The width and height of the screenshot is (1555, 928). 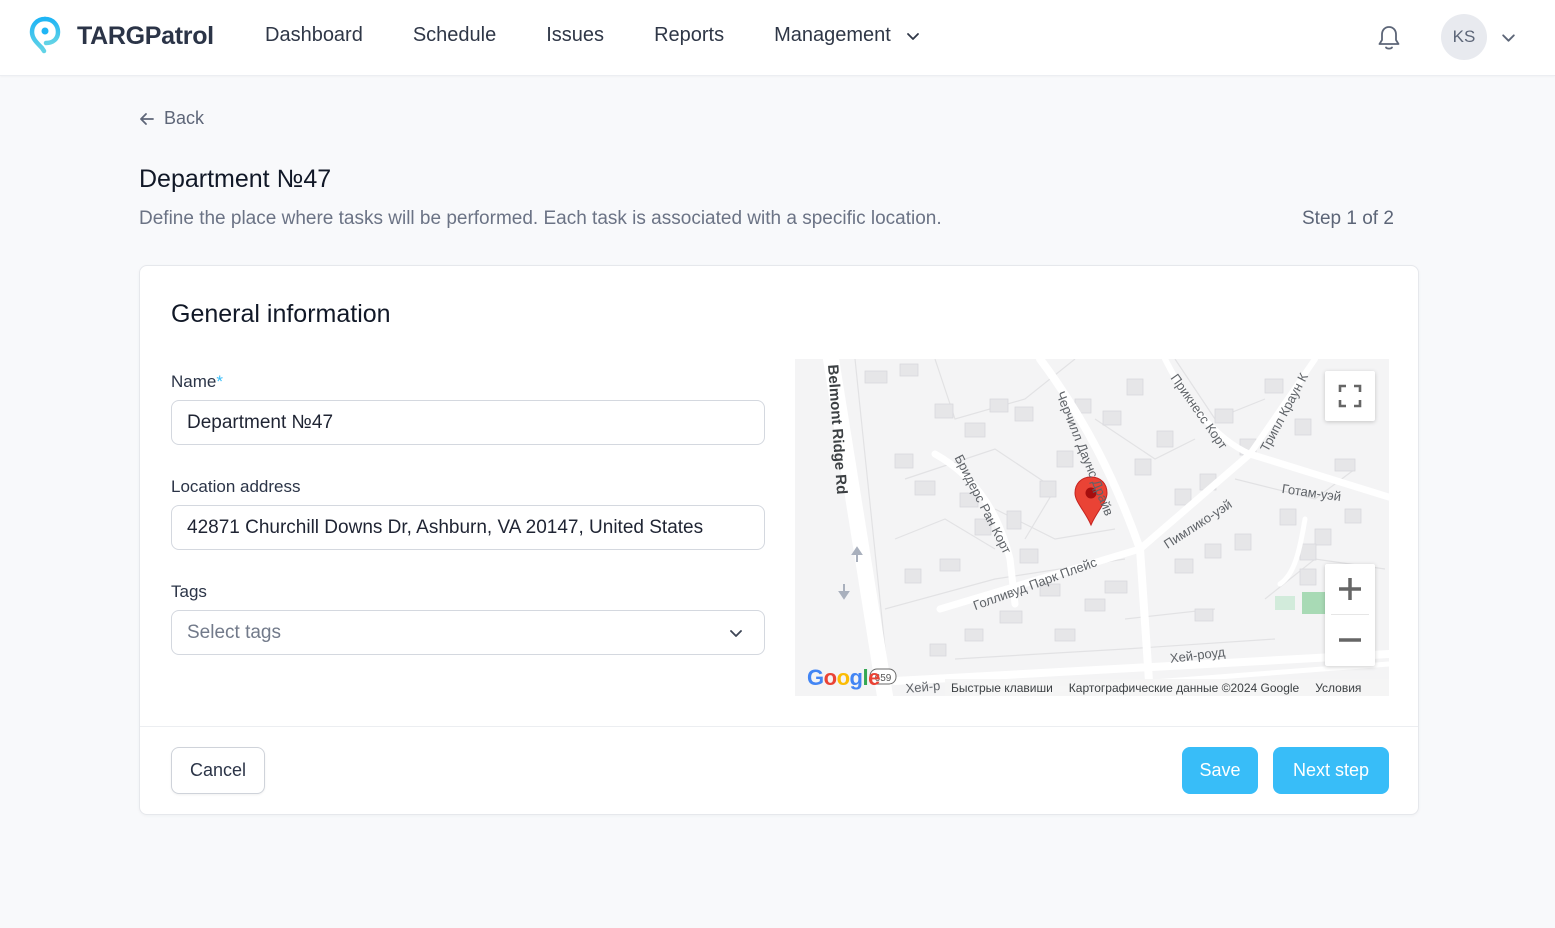 What do you see at coordinates (1348, 218) in the screenshot?
I see `step-indicator: Step 1 of 2` at bounding box center [1348, 218].